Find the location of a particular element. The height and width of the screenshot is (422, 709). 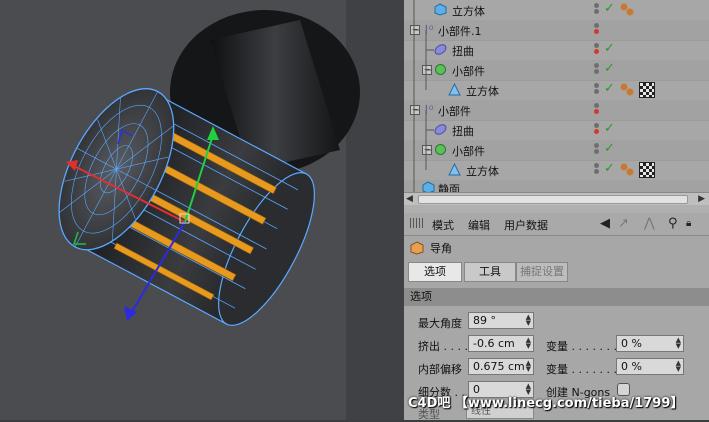

horizontal-scrollbar: ◀ ▶ is located at coordinates (556, 198).